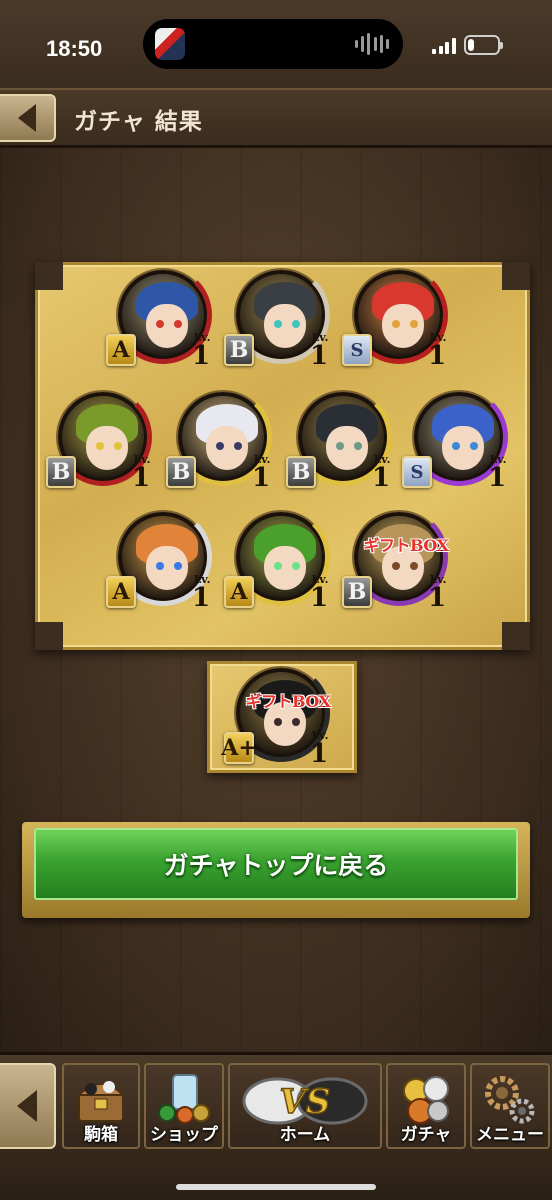 This screenshot has height=1200, width=552. I want to click on page-title: ガチャ 結果, so click(138, 122).